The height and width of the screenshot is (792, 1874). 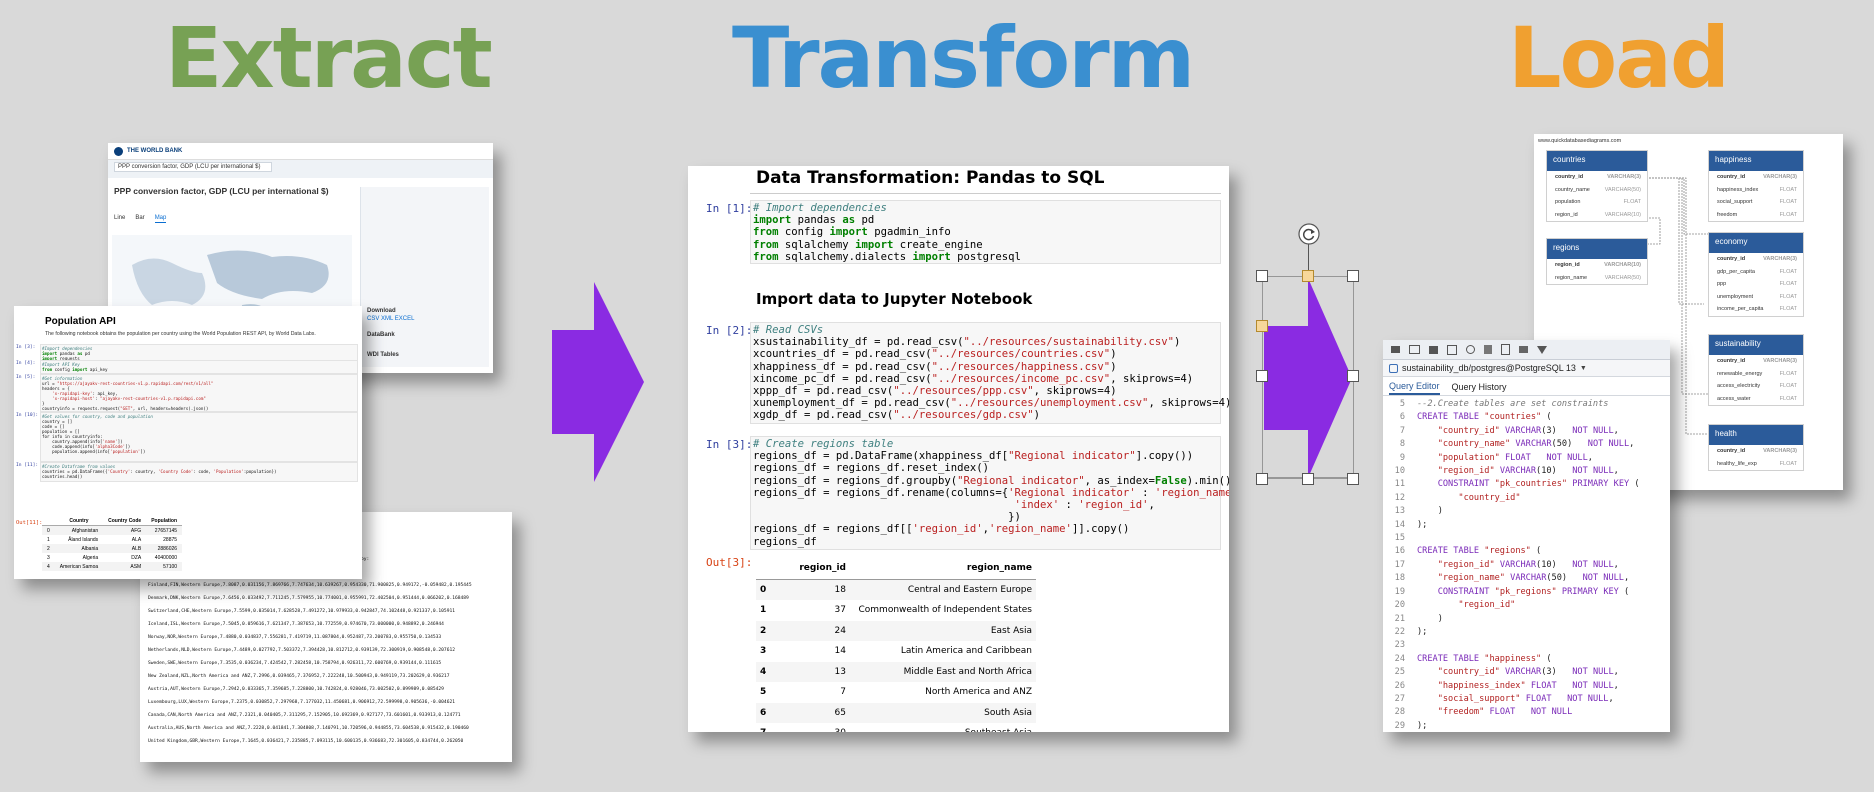 I want to click on resize-handle-e, so click(x=1353, y=376).